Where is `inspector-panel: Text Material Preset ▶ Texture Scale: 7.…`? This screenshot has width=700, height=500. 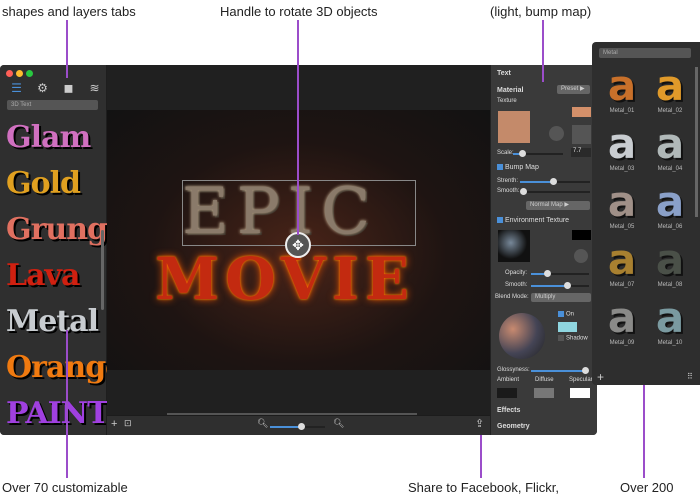
inspector-panel: Text Material Preset ▶ Texture Scale: 7.… is located at coordinates (543, 250).